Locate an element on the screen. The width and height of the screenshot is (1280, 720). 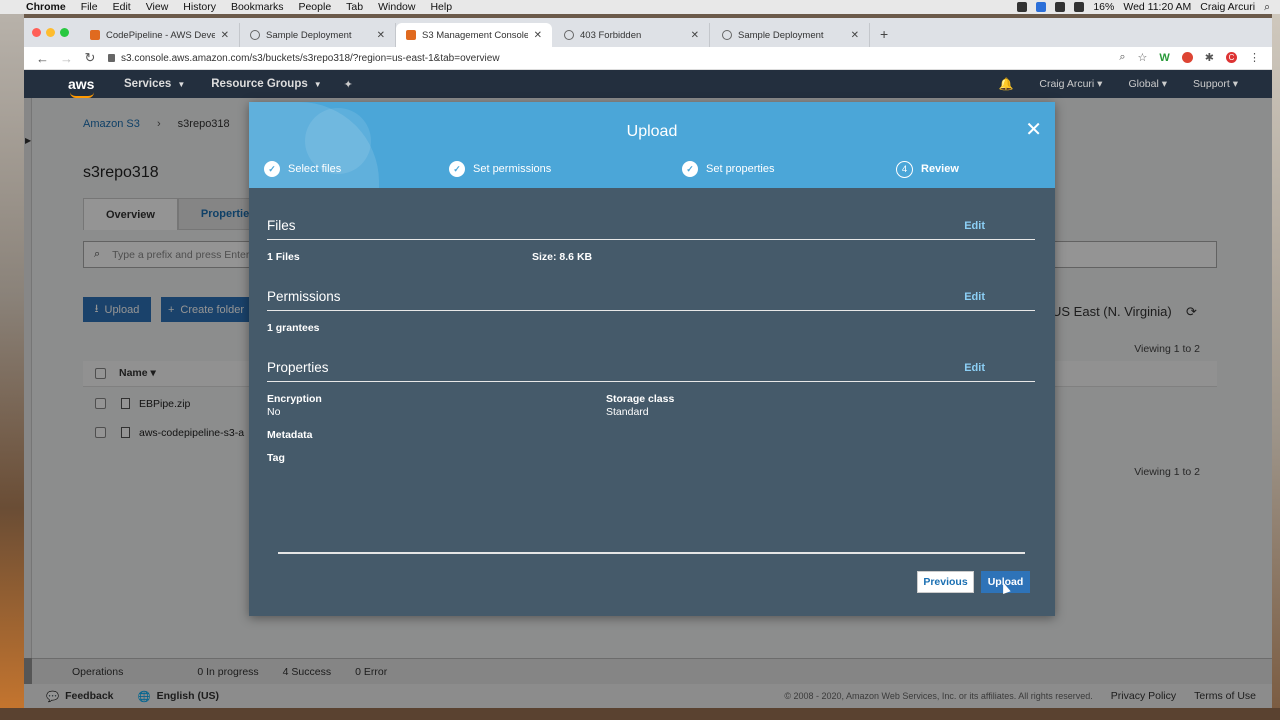
toolbar-extensions: ⌕ ☆ W ✱ C ⋮ is located at coordinates (1189, 57).